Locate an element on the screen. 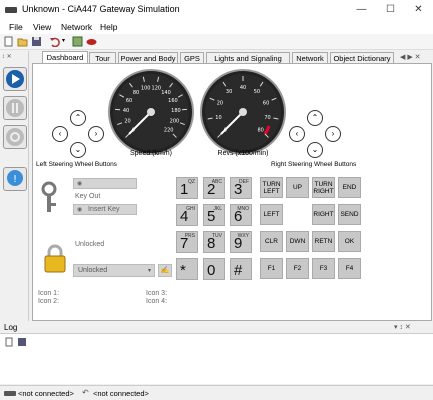 The image size is (433, 400). keypad-key-2: ABC 2 is located at coordinates (214, 188).